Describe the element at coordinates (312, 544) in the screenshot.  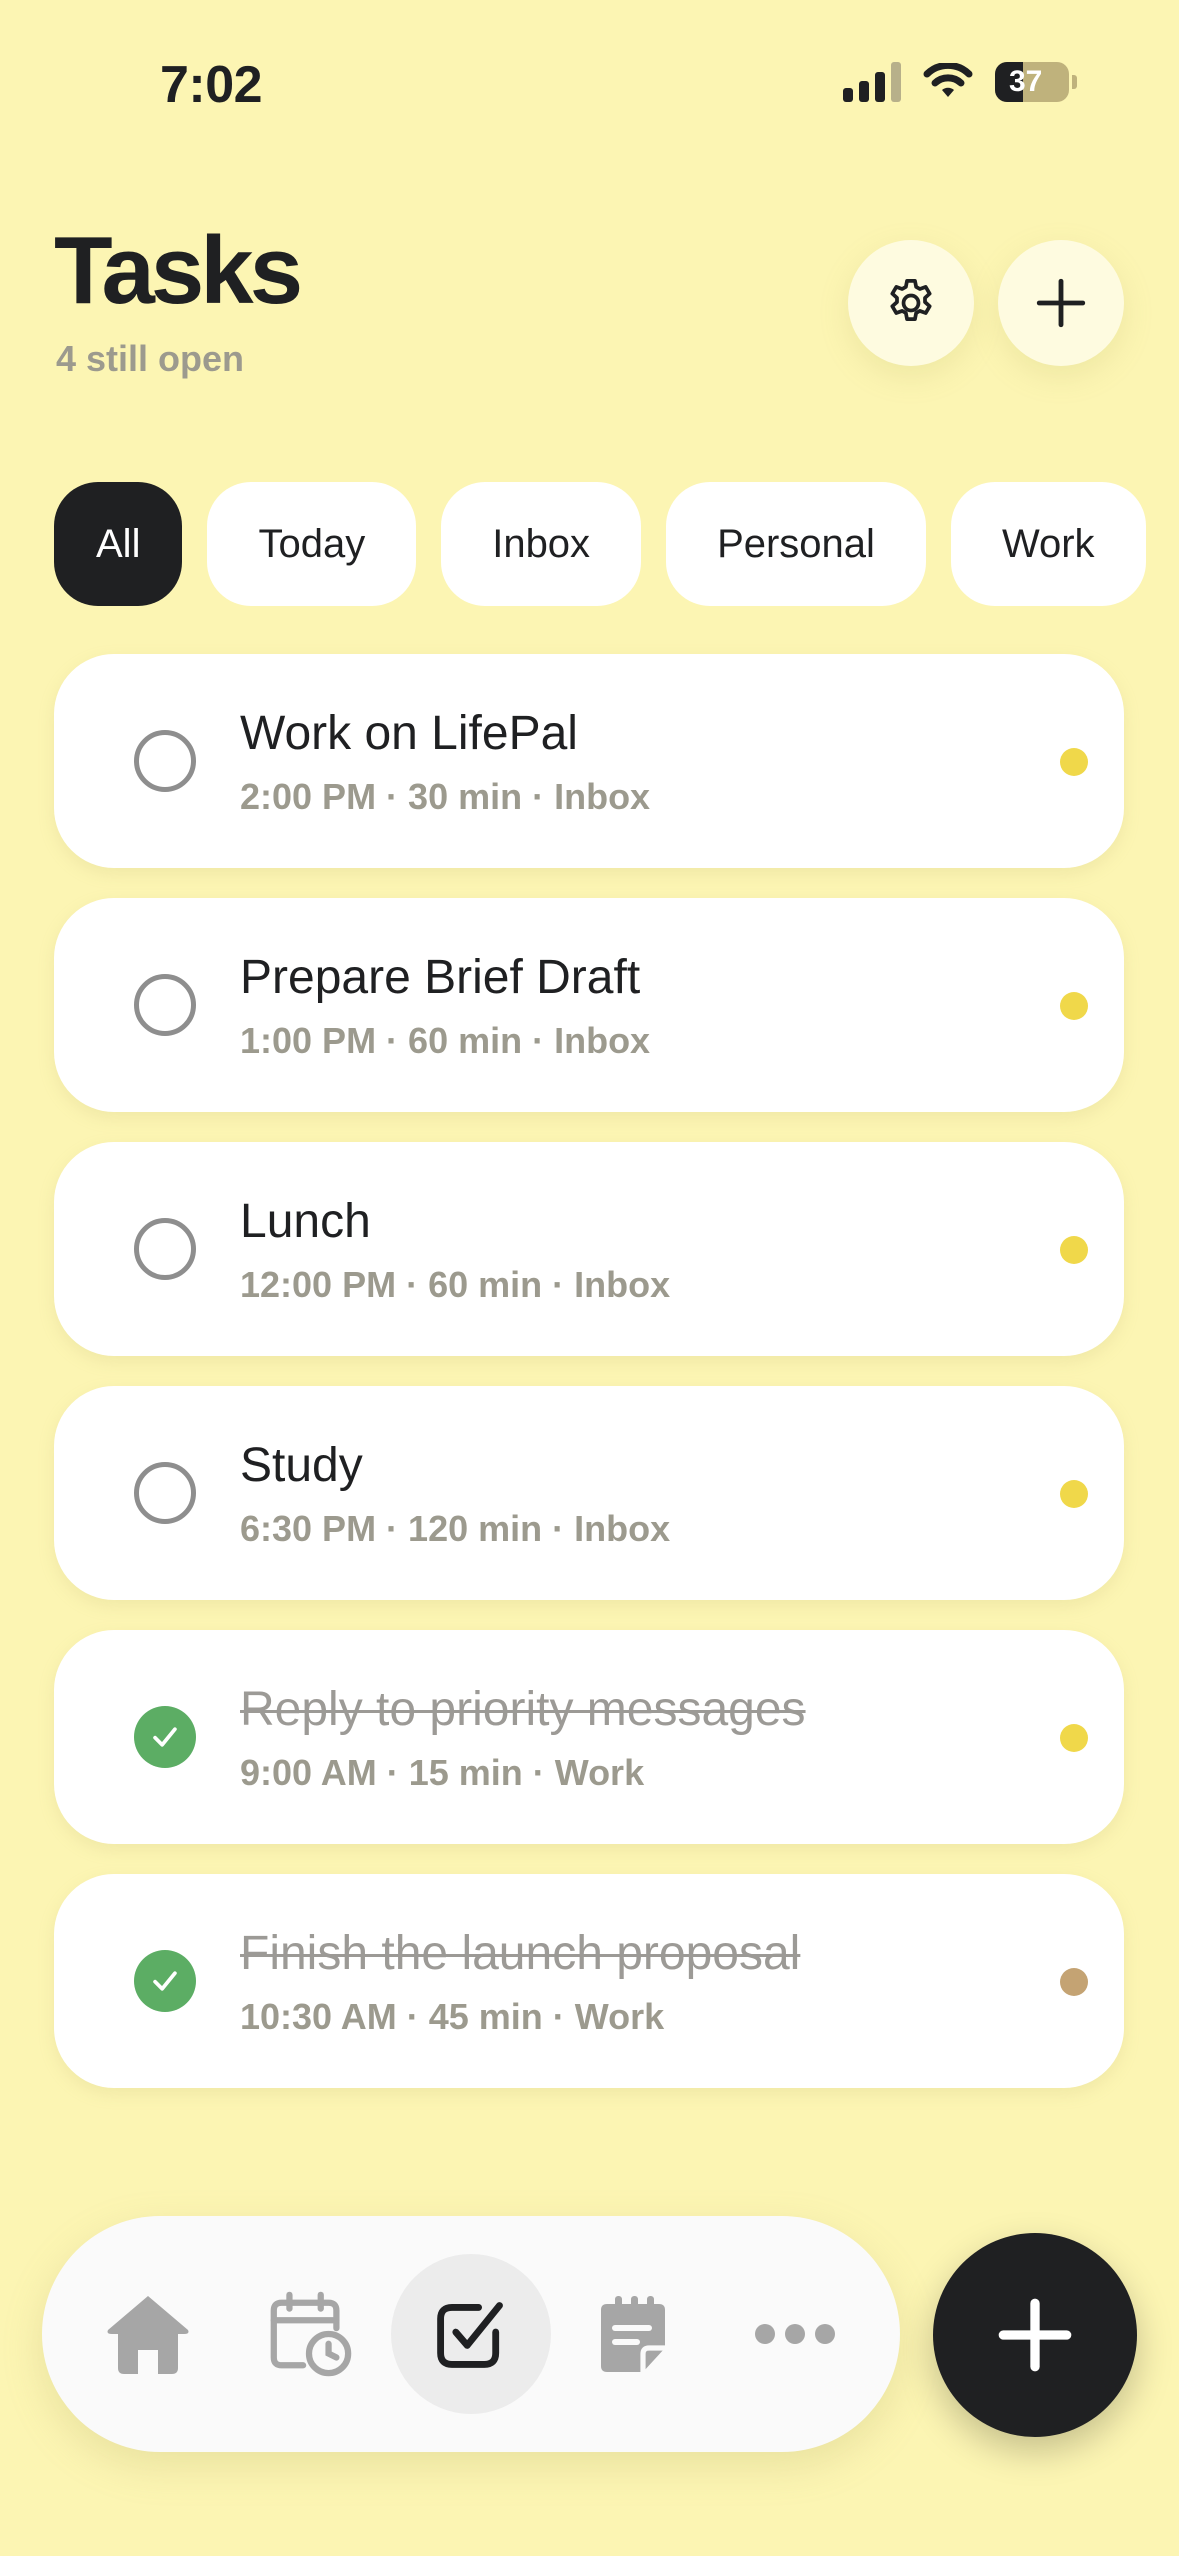
I see `filter-chip-today: Today` at that location.